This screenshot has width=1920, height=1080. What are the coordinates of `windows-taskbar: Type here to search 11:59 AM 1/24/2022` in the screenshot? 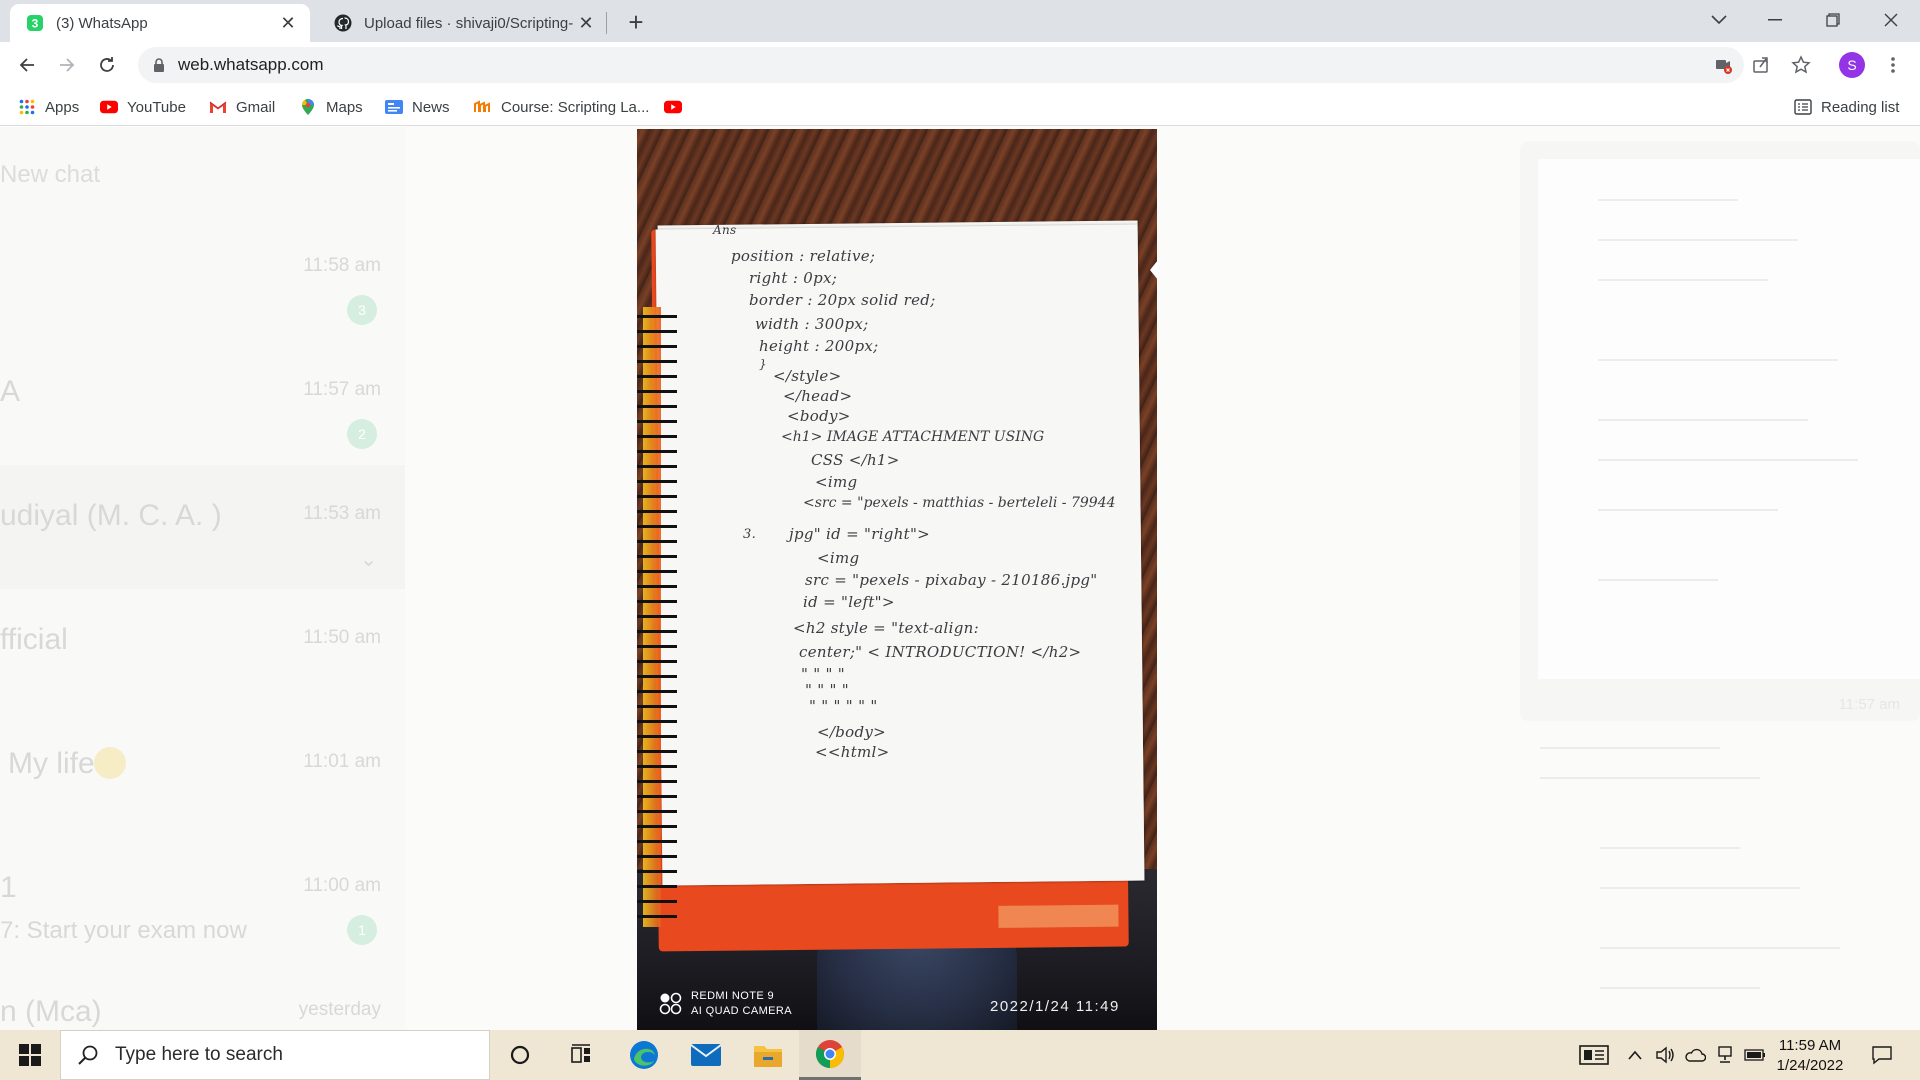 It's located at (960, 1055).